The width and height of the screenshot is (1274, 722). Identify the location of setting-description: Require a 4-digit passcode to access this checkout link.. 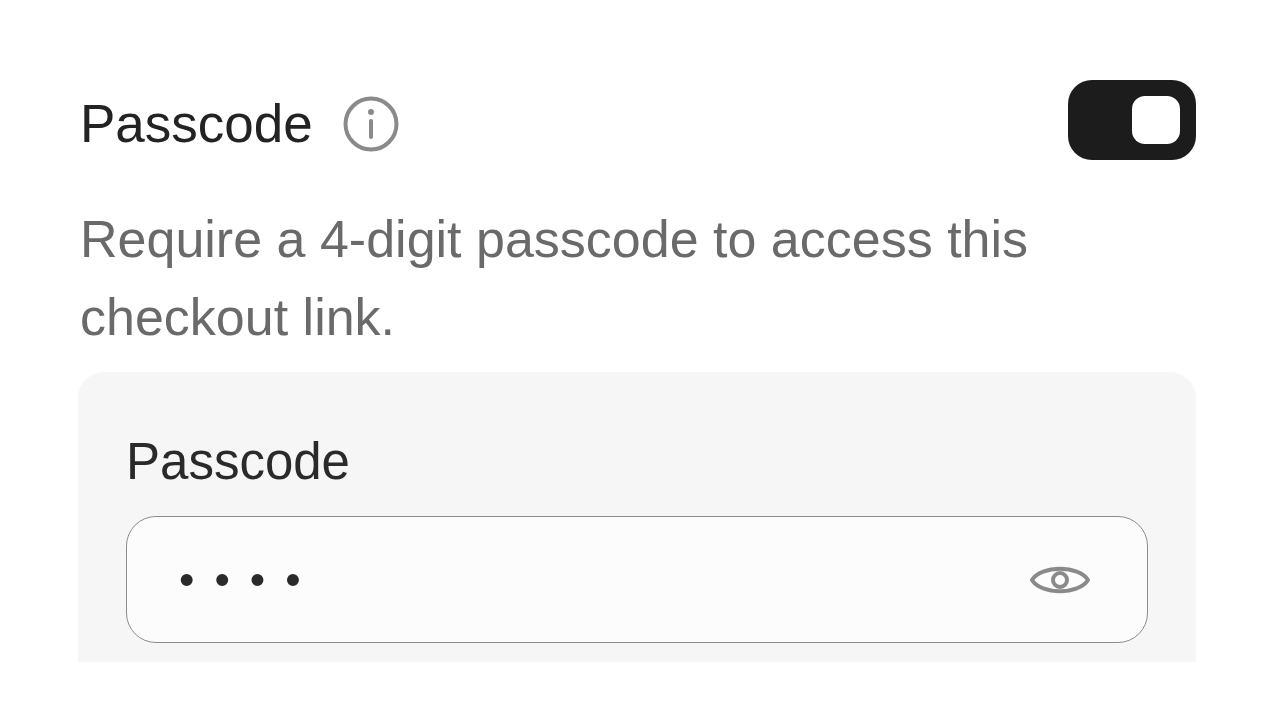
(555, 278).